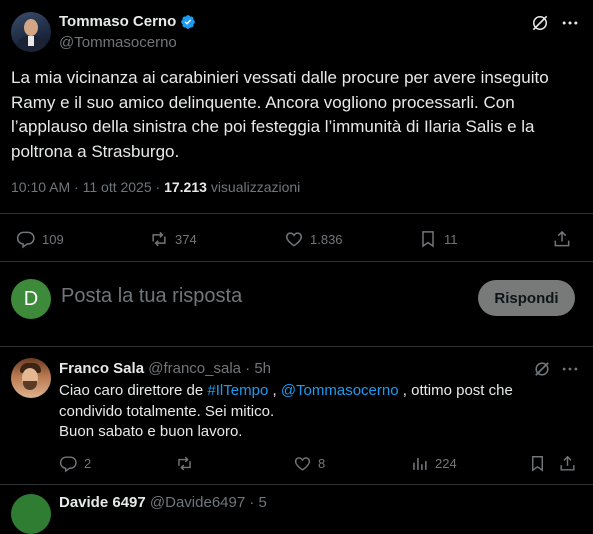  I want to click on reply-input: Posta la tua risposta, so click(151, 296).